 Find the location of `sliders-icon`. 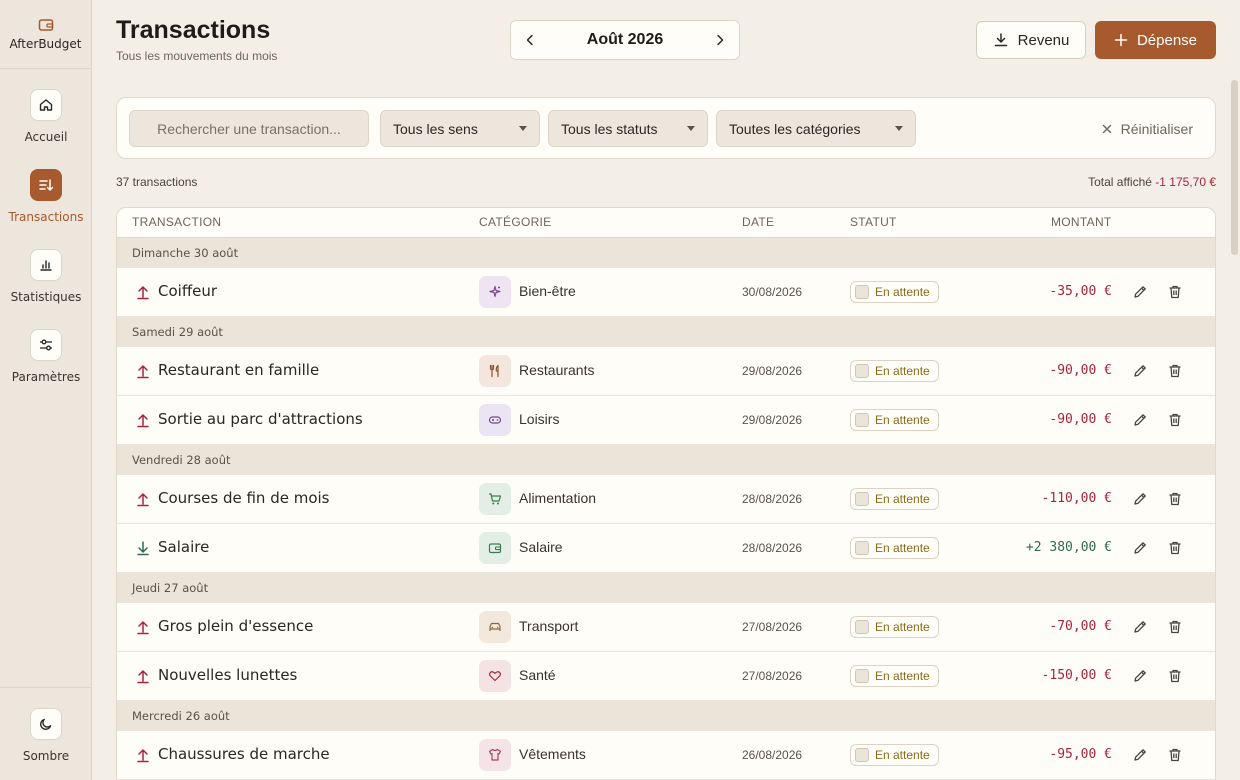

sliders-icon is located at coordinates (46, 345).